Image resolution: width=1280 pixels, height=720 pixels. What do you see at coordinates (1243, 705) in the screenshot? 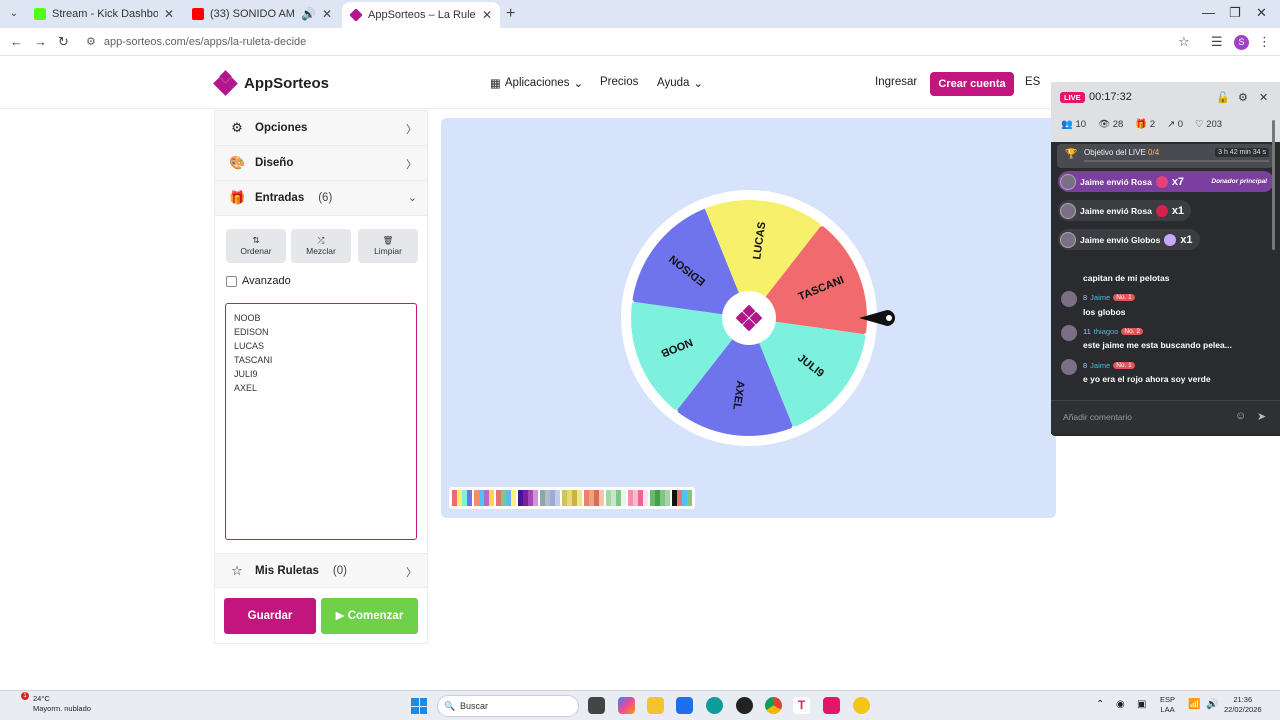
I see `clock: 21:36 22/02/2026` at bounding box center [1243, 705].